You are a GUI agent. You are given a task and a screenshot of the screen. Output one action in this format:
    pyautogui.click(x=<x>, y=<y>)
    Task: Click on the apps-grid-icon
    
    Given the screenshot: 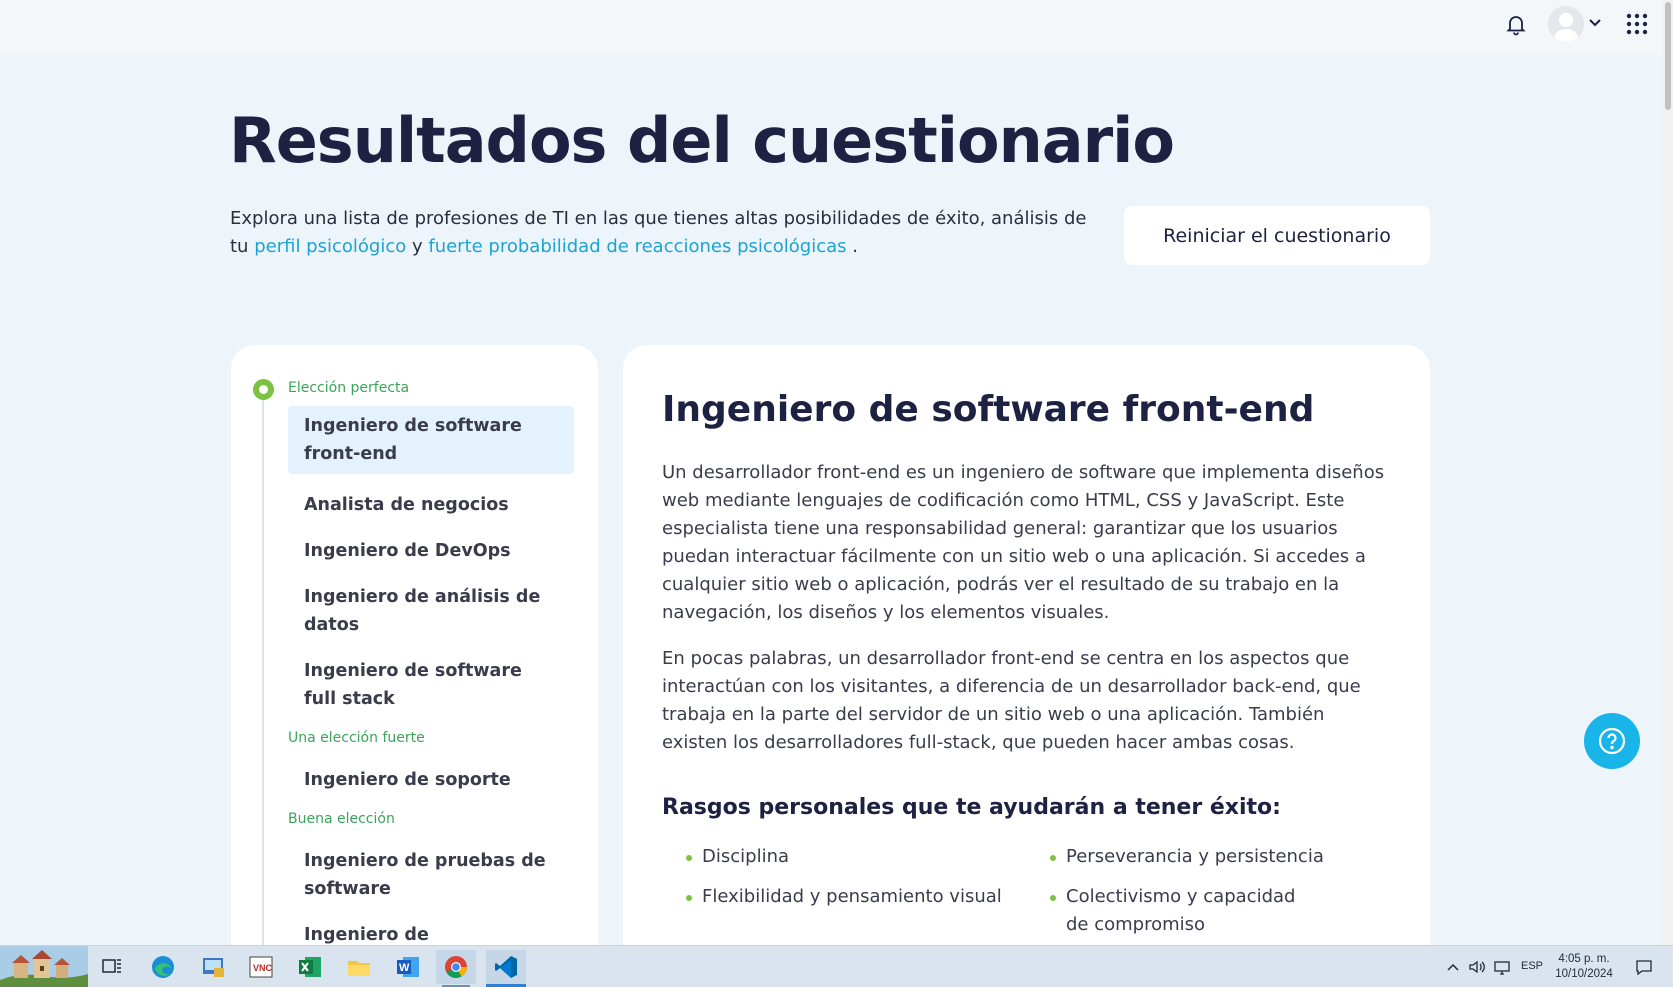 What is the action you would take?
    pyautogui.click(x=1637, y=24)
    